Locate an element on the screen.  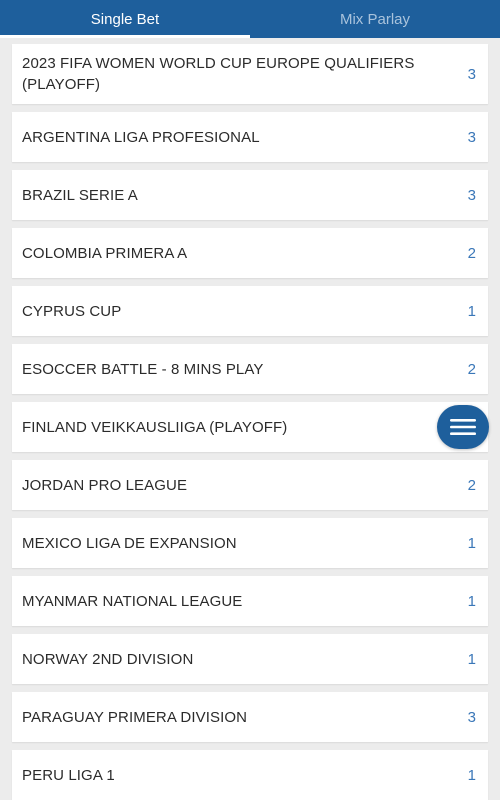
league-name: COLOMBIA PRIMERA A is located at coordinates (105, 253).